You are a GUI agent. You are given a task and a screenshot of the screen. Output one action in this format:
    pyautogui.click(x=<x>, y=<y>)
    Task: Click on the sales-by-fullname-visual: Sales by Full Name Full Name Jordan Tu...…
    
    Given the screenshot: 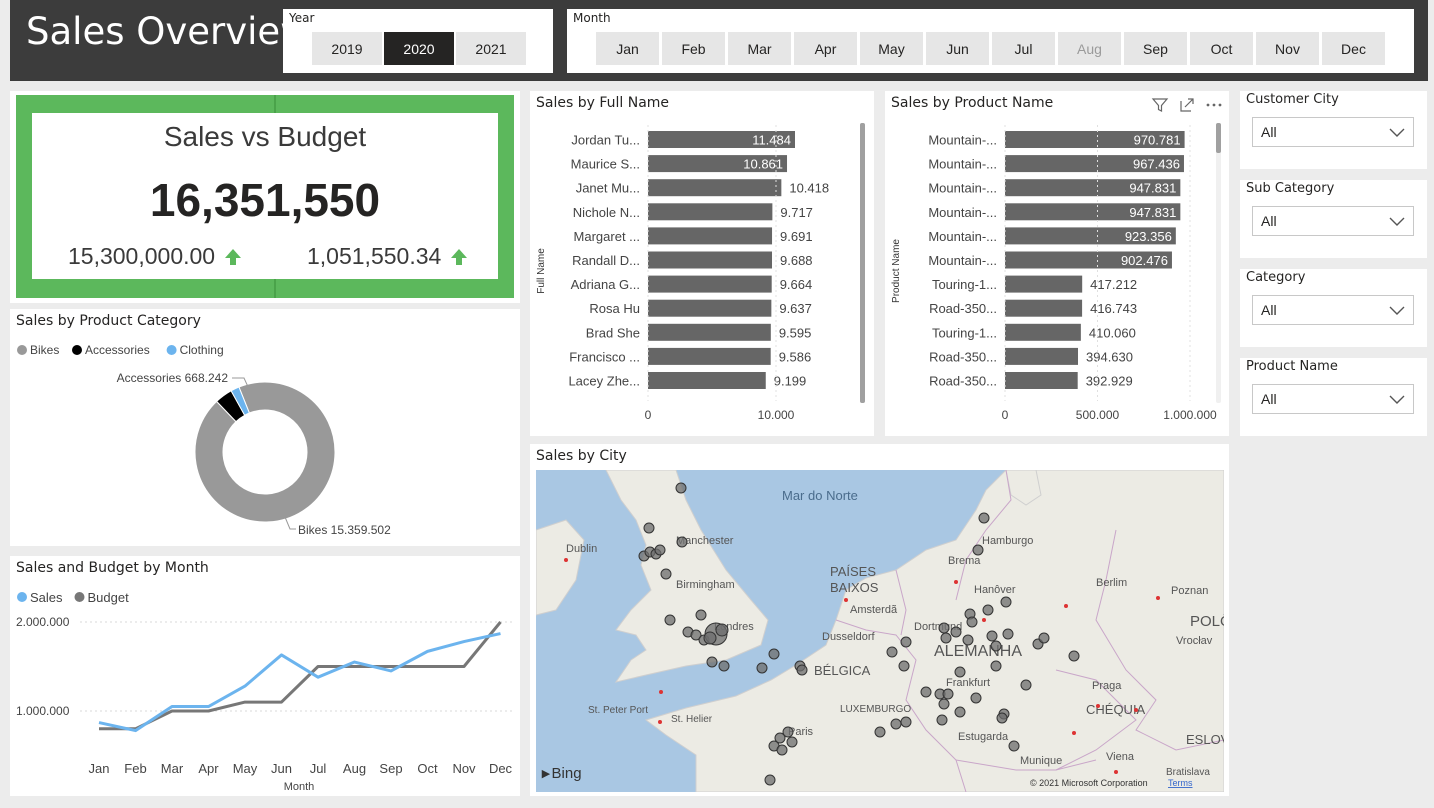 What is the action you would take?
    pyautogui.click(x=702, y=263)
    